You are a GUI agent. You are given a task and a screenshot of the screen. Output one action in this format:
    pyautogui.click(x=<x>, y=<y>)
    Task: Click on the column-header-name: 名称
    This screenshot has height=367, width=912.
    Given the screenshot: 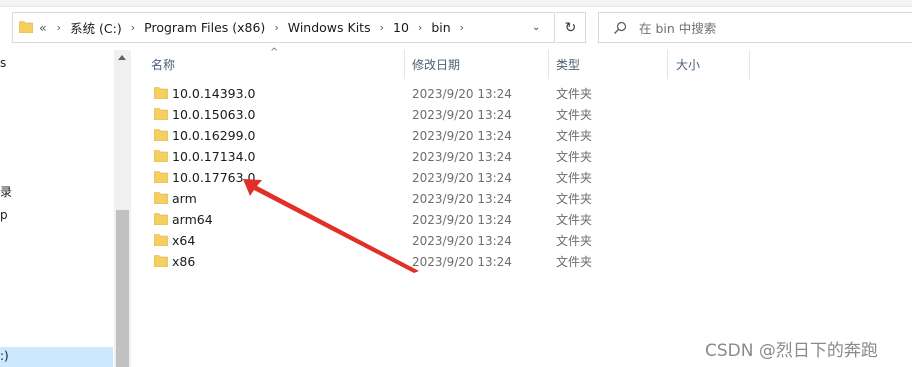 What is the action you would take?
    pyautogui.click(x=163, y=64)
    